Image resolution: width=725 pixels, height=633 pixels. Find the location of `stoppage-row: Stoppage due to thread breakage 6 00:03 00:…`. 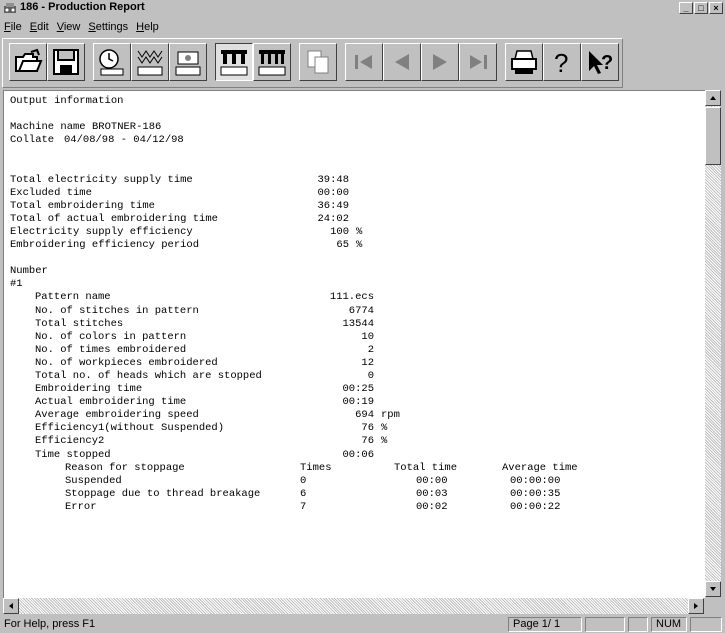

stoppage-row: Stoppage due to thread breakage 6 00:03 00:… is located at coordinates (355, 494).